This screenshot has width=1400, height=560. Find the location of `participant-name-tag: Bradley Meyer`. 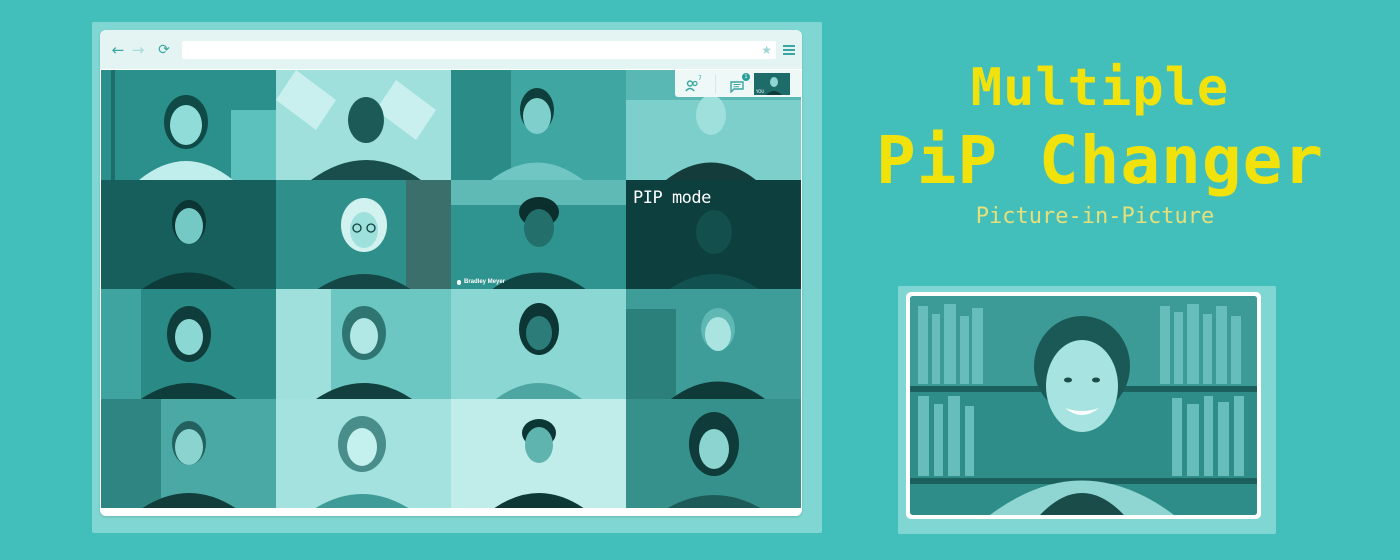

participant-name-tag: Bradley Meyer is located at coordinates (481, 282).